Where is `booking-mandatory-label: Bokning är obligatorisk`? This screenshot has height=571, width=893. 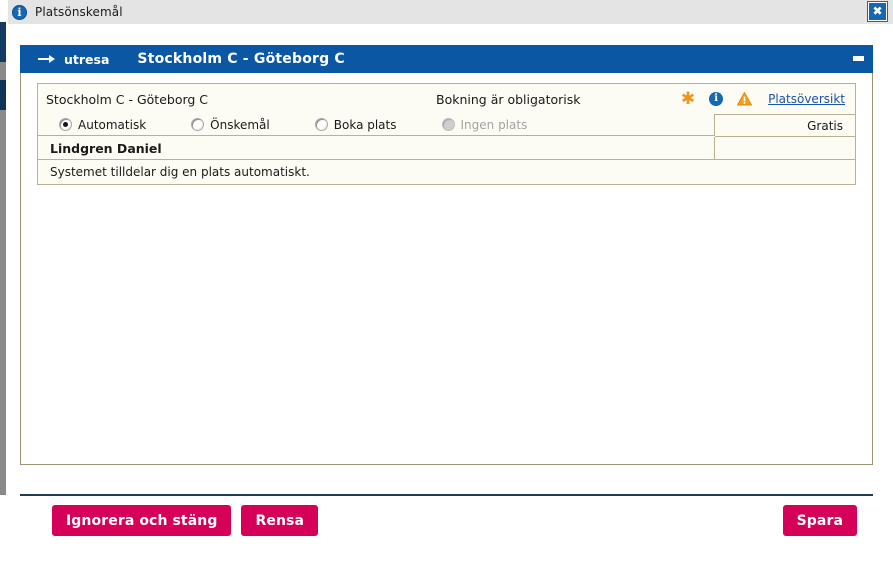
booking-mandatory-label: Bokning är obligatorisk is located at coordinates (508, 99).